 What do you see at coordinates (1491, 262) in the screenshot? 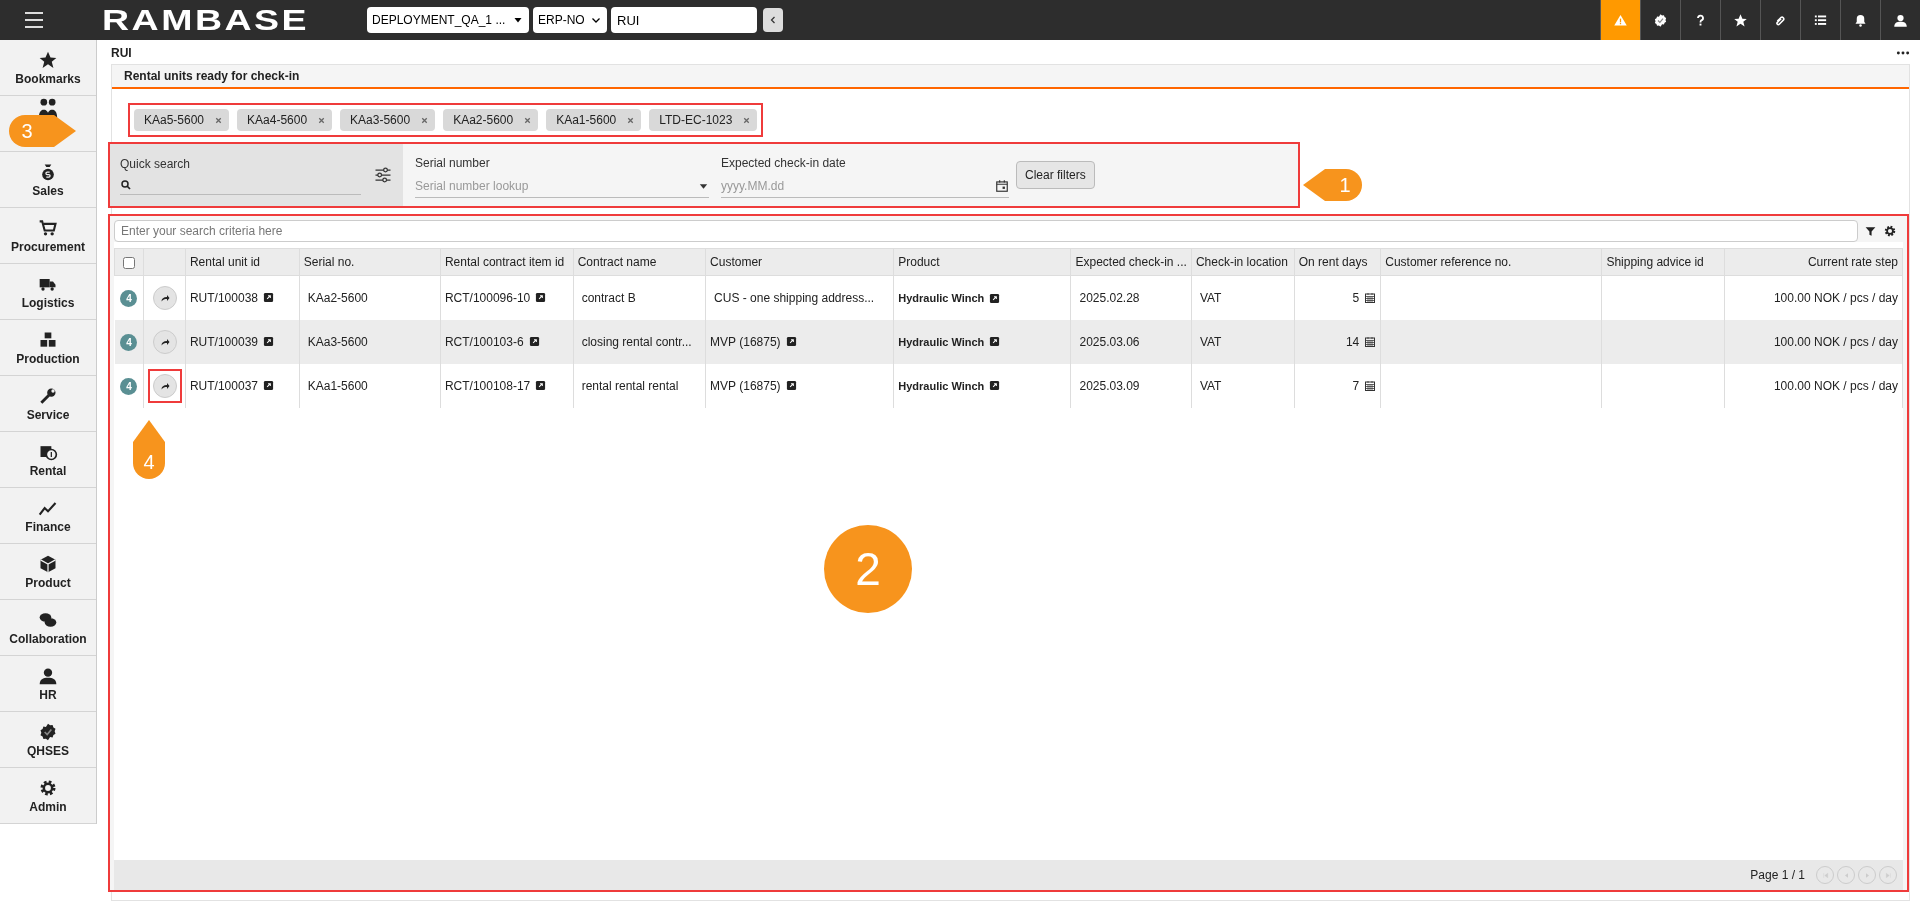
I see `column-header: Customer reference no.` at bounding box center [1491, 262].